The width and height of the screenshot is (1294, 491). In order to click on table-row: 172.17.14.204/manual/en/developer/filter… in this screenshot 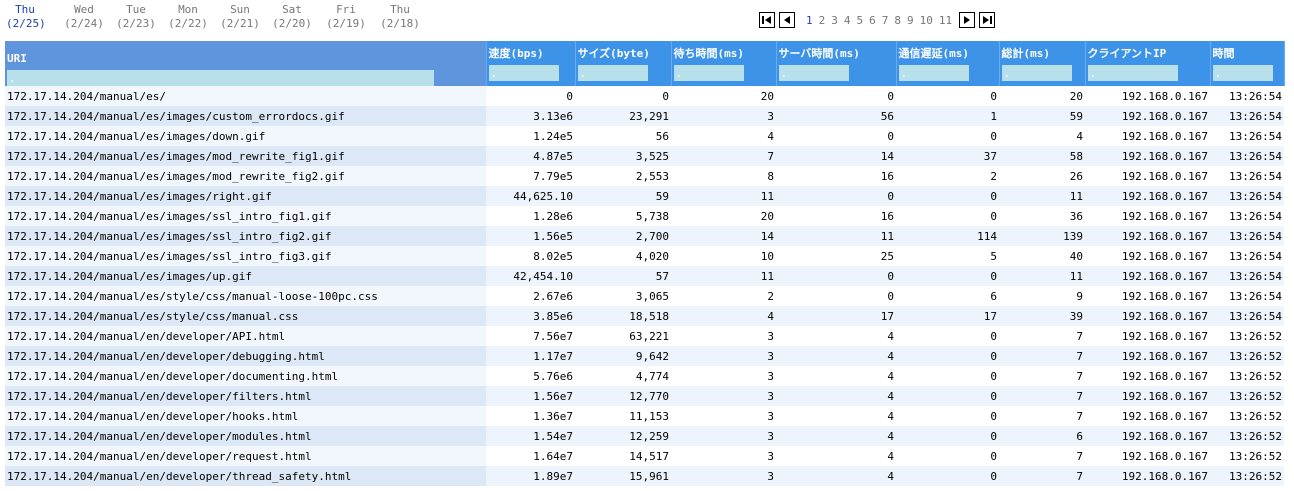, I will do `click(644, 396)`.